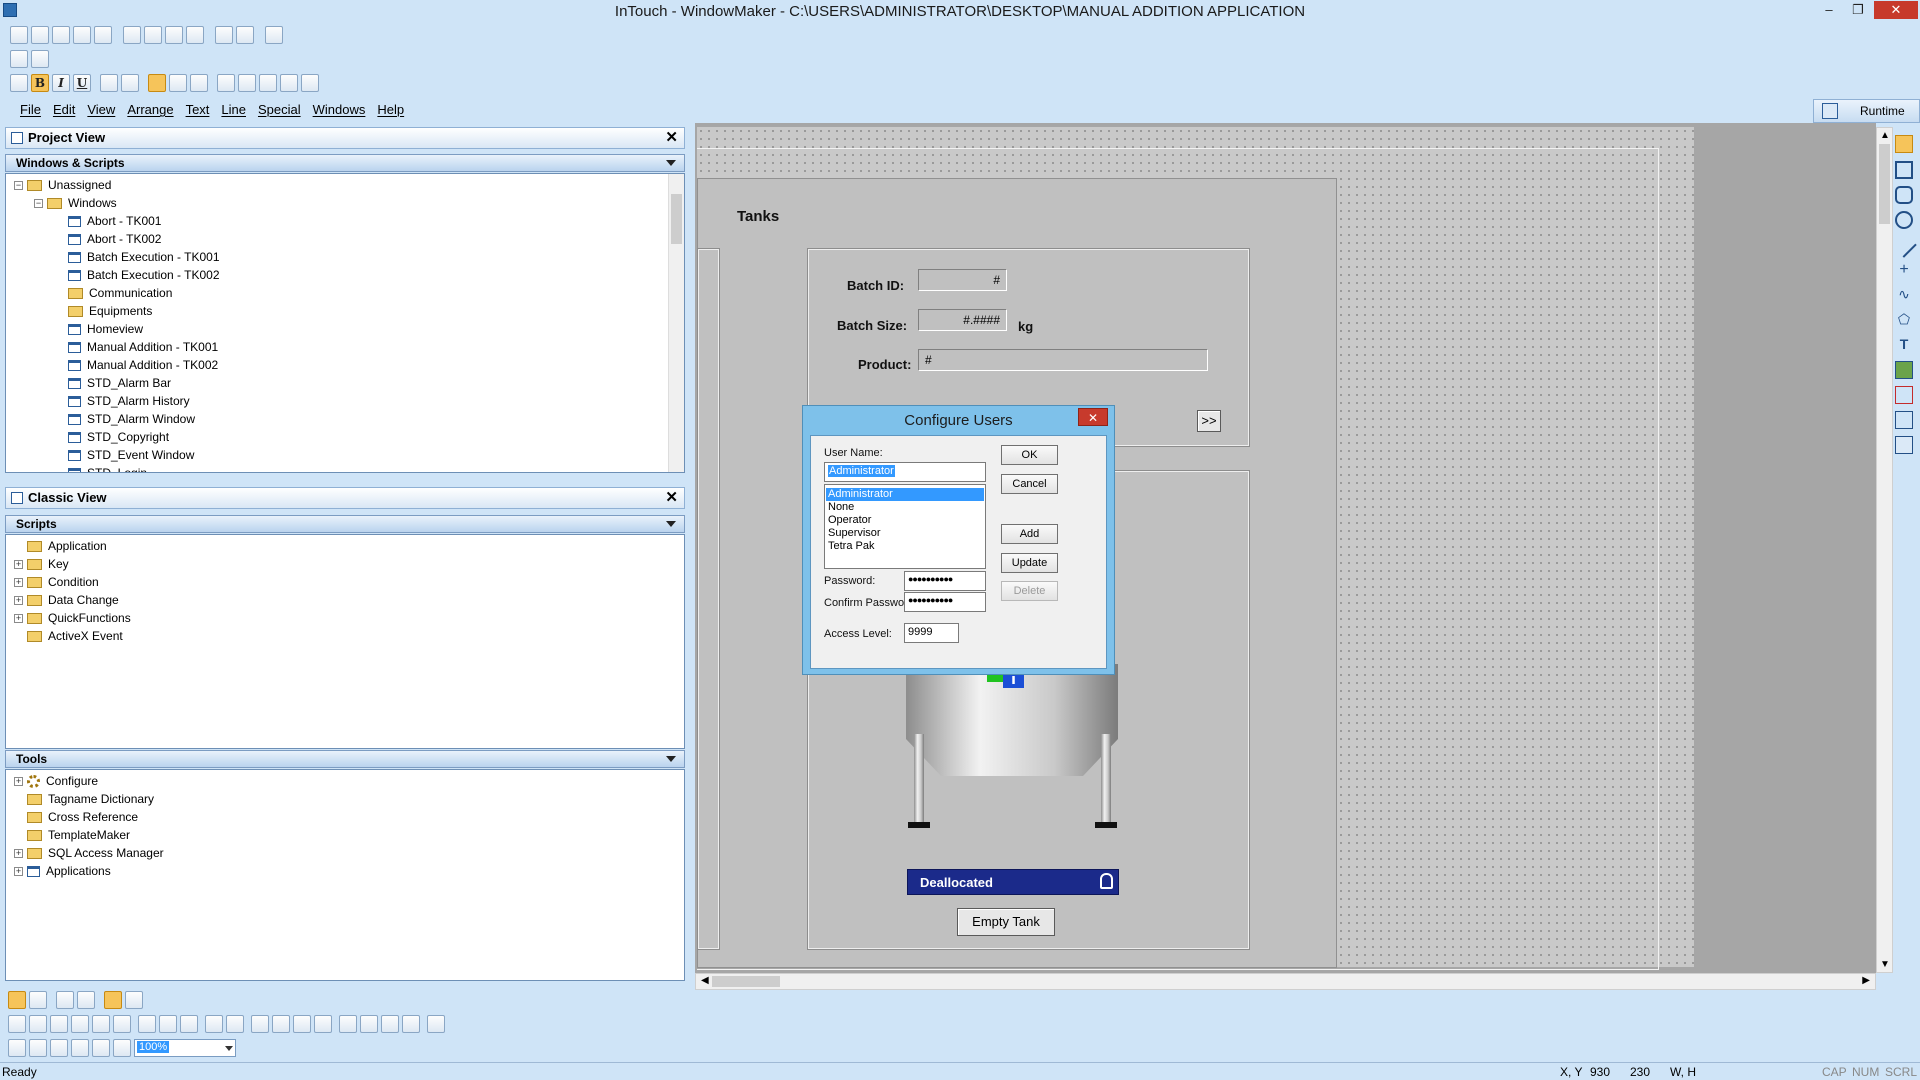  I want to click on access-level-input: 9999, so click(931, 633).